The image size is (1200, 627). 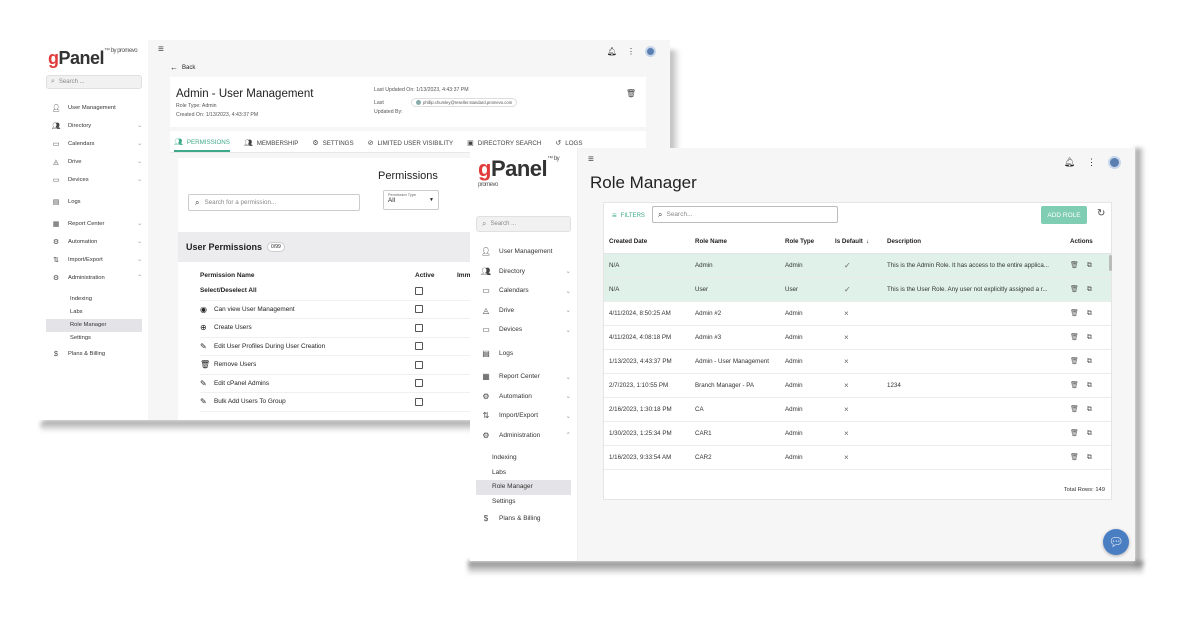 What do you see at coordinates (973, 361) in the screenshot?
I see `description-cell` at bounding box center [973, 361].